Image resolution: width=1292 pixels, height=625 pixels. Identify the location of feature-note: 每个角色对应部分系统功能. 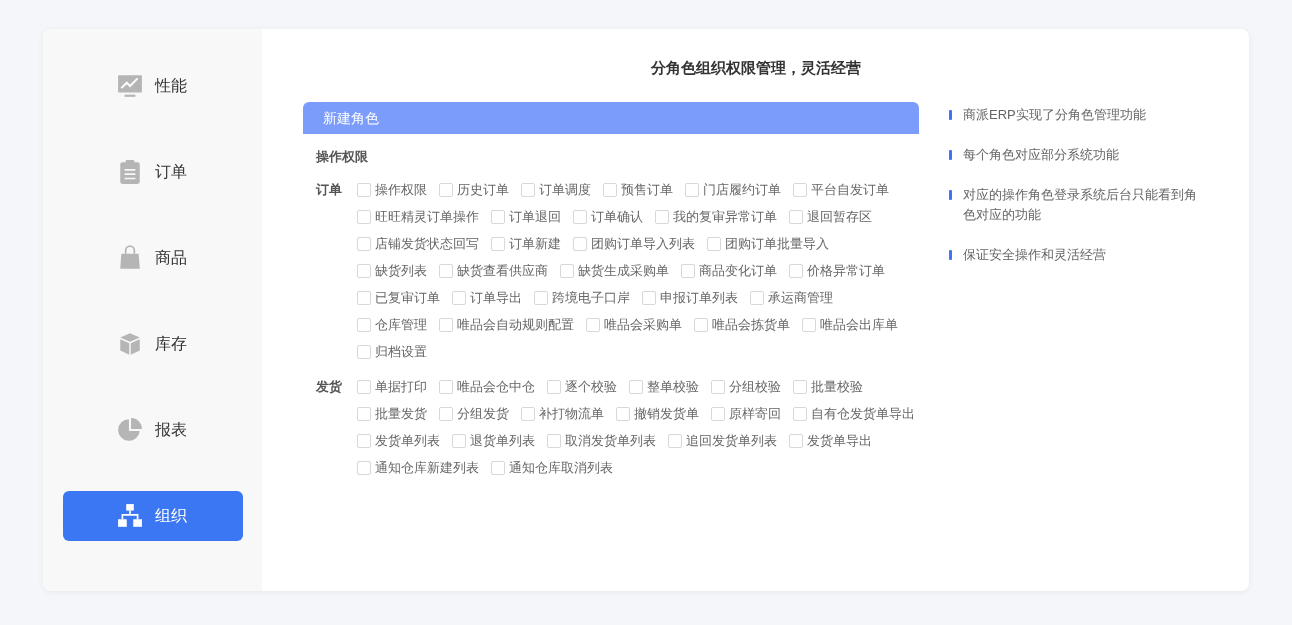
(1041, 155).